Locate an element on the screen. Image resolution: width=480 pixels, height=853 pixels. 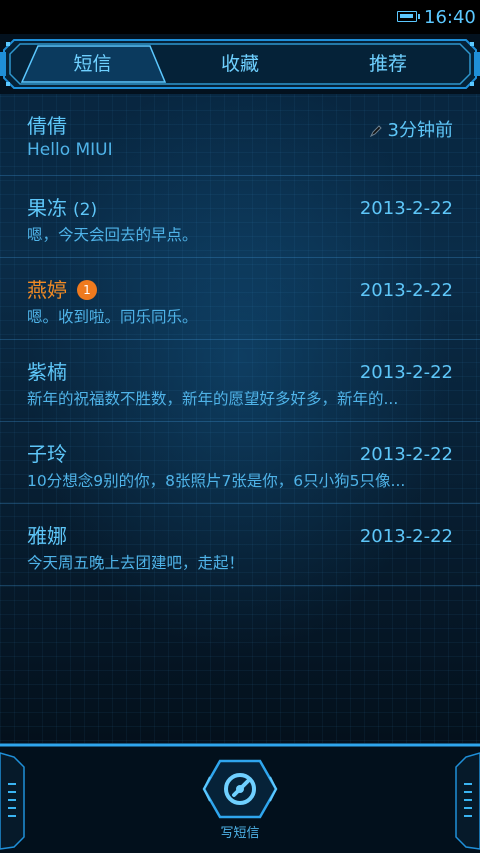
conversation-row: 果冻 (2) 2013-2-22 嗯，今天会回去的早点。 is located at coordinates (240, 217).